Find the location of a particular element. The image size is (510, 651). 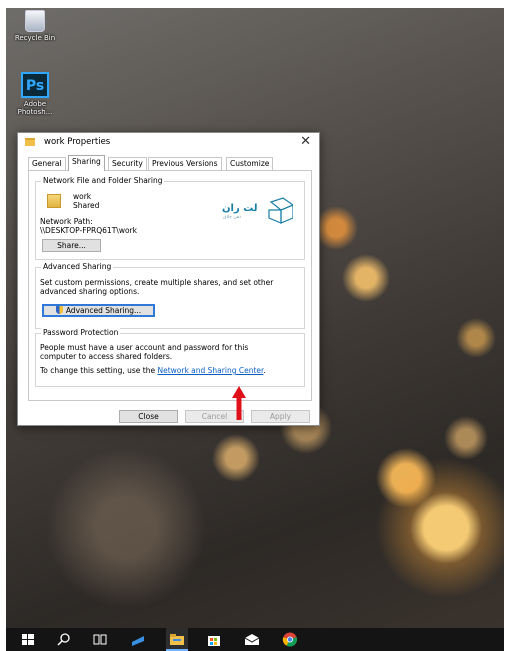

dialog-buttons: Close Cancel Apply is located at coordinates (168, 412).